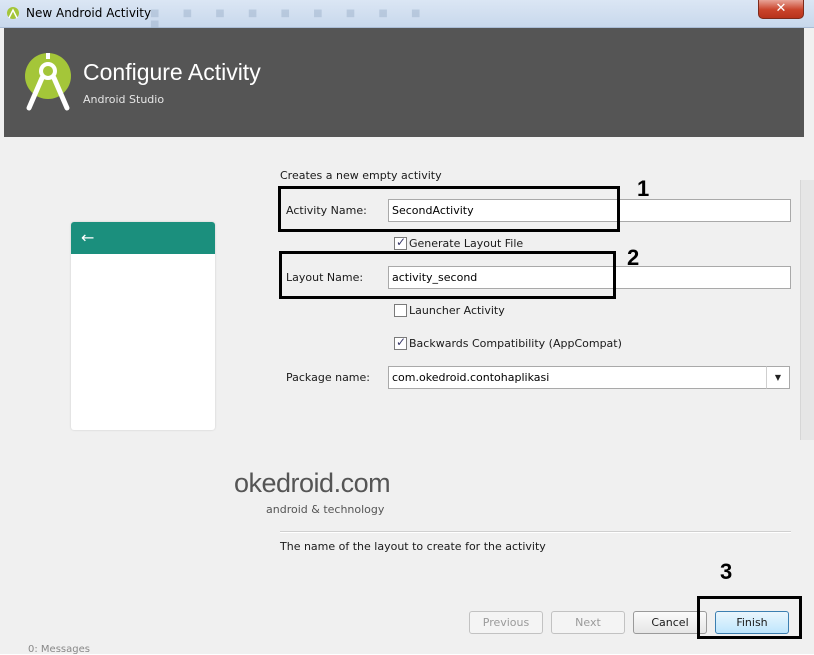 This screenshot has height=655, width=814. What do you see at coordinates (726, 571) in the screenshot?
I see `annotation-number-3: 3` at bounding box center [726, 571].